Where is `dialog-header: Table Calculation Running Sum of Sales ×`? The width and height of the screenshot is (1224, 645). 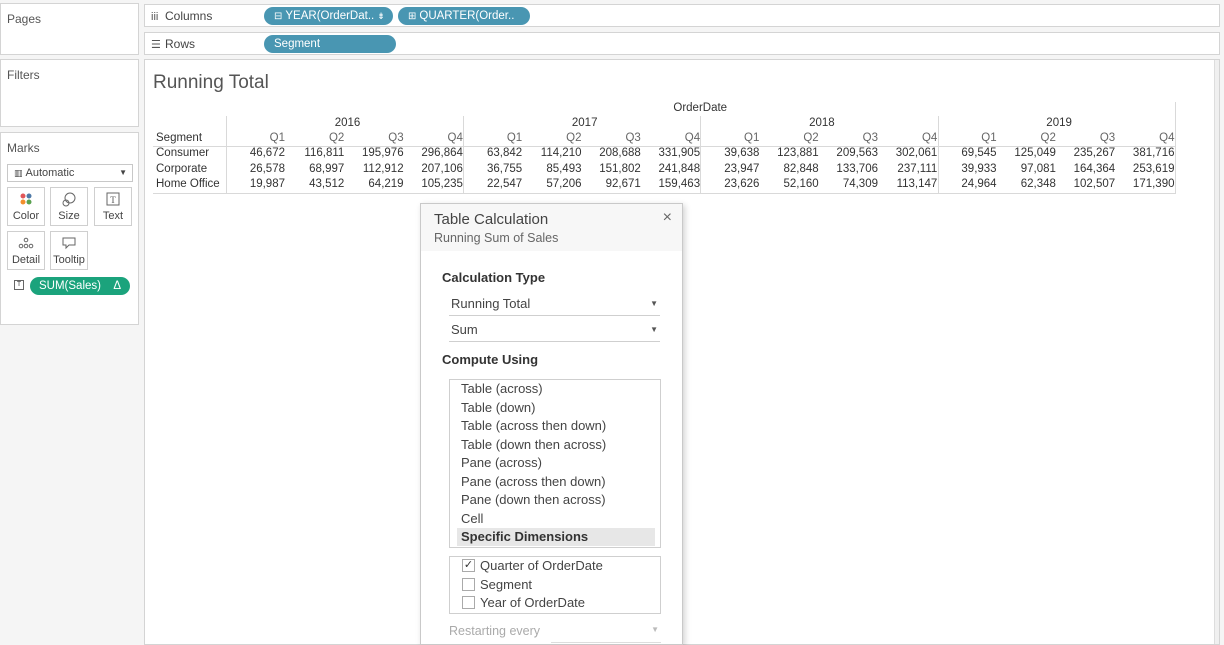
dialog-header: Table Calculation Running Sum of Sales × is located at coordinates (551, 227).